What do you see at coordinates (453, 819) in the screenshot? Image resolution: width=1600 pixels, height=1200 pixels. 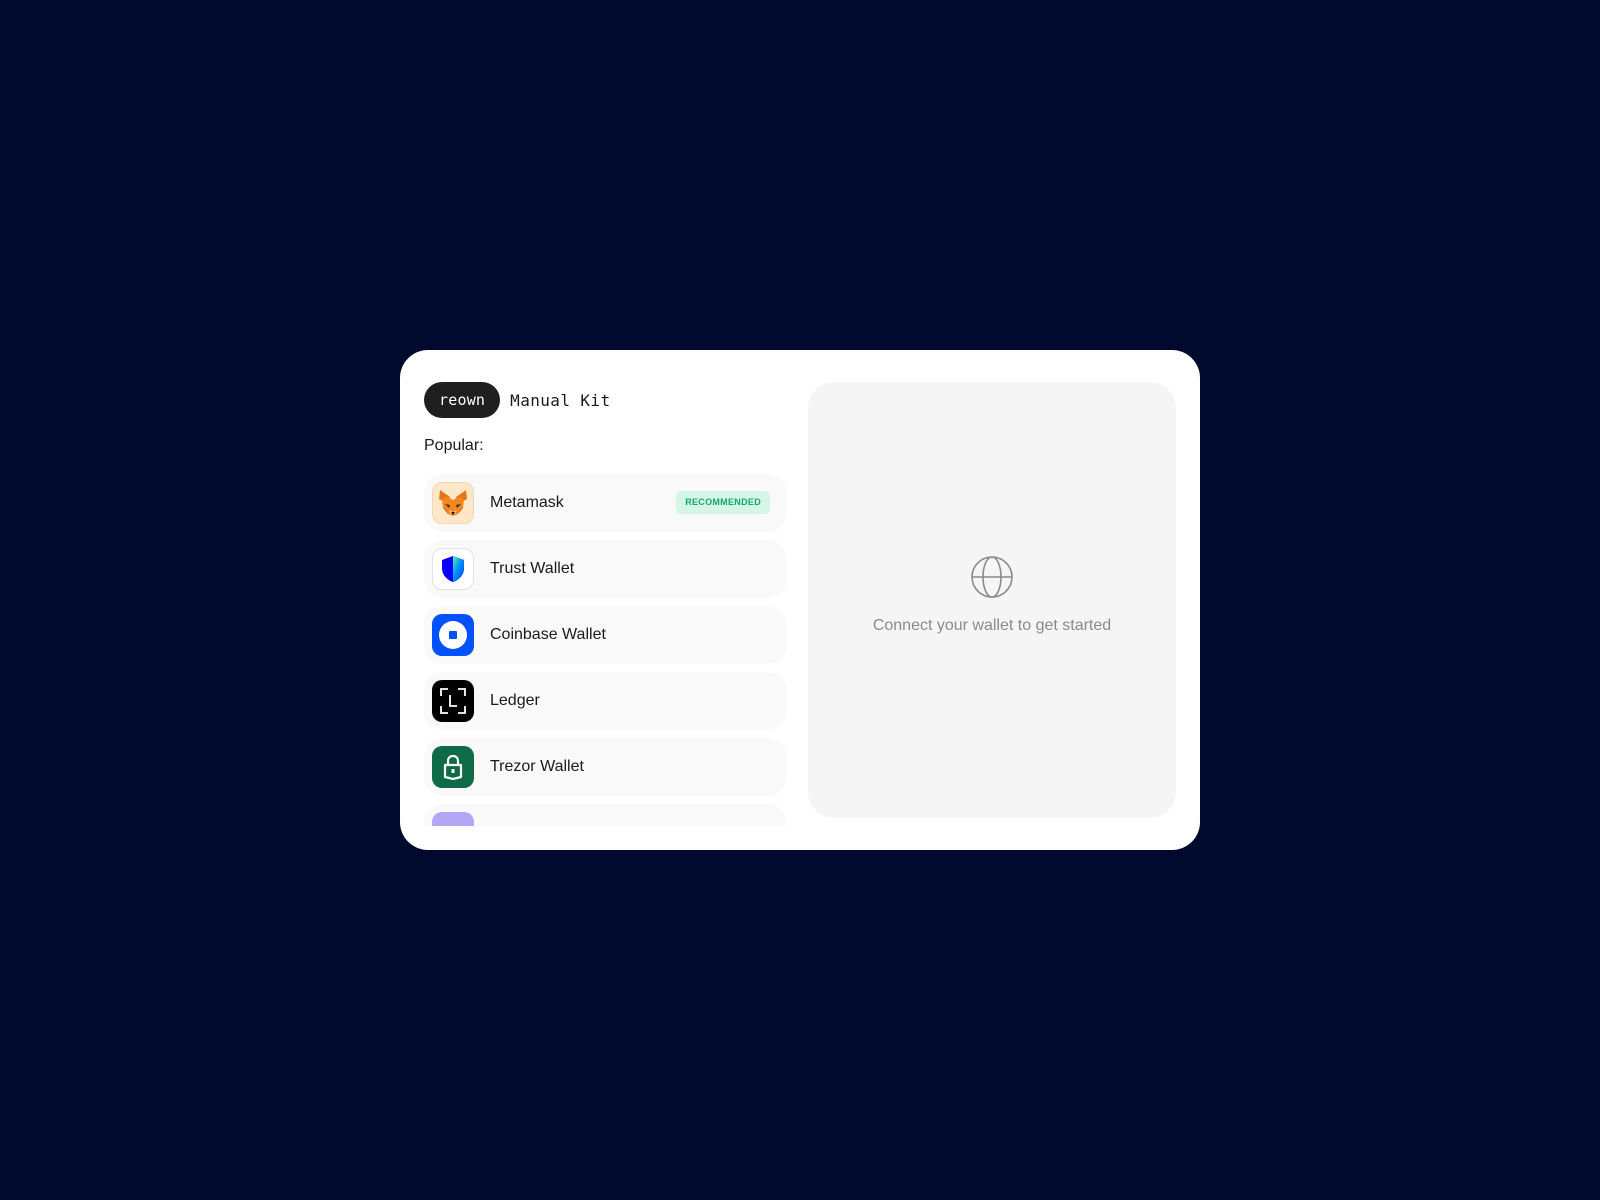 I see `wallet-icon` at bounding box center [453, 819].